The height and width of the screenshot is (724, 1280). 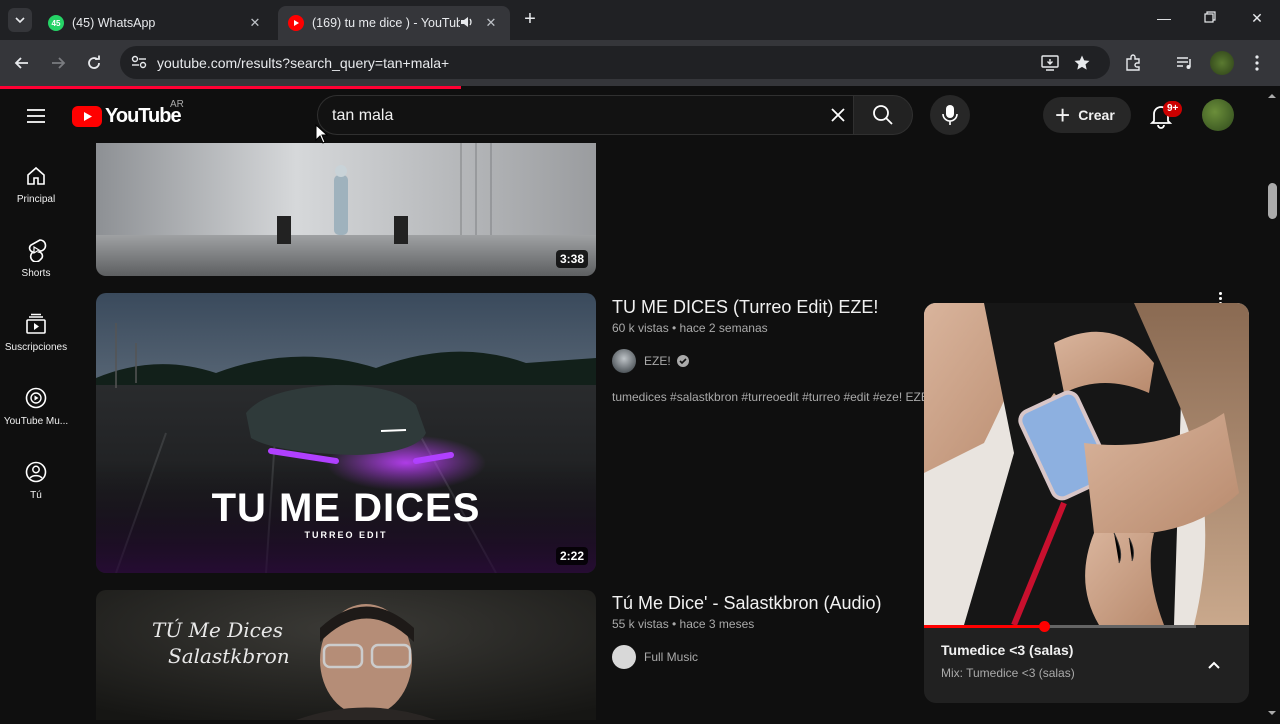 What do you see at coordinates (984, 626) in the screenshot?
I see `miniplayer-progress-fill` at bounding box center [984, 626].